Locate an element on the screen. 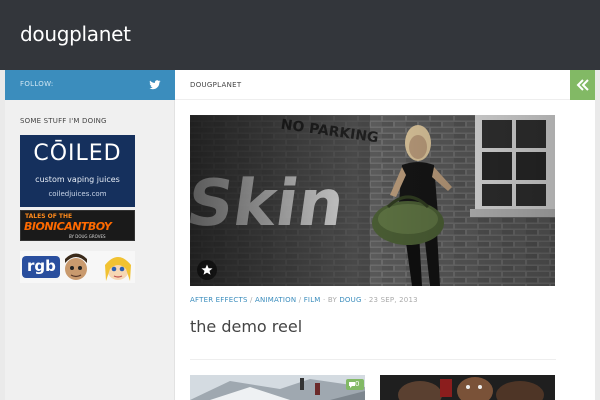 This screenshot has height=400, width=600. coiled-url: coiledjuices.com is located at coordinates (77, 194).